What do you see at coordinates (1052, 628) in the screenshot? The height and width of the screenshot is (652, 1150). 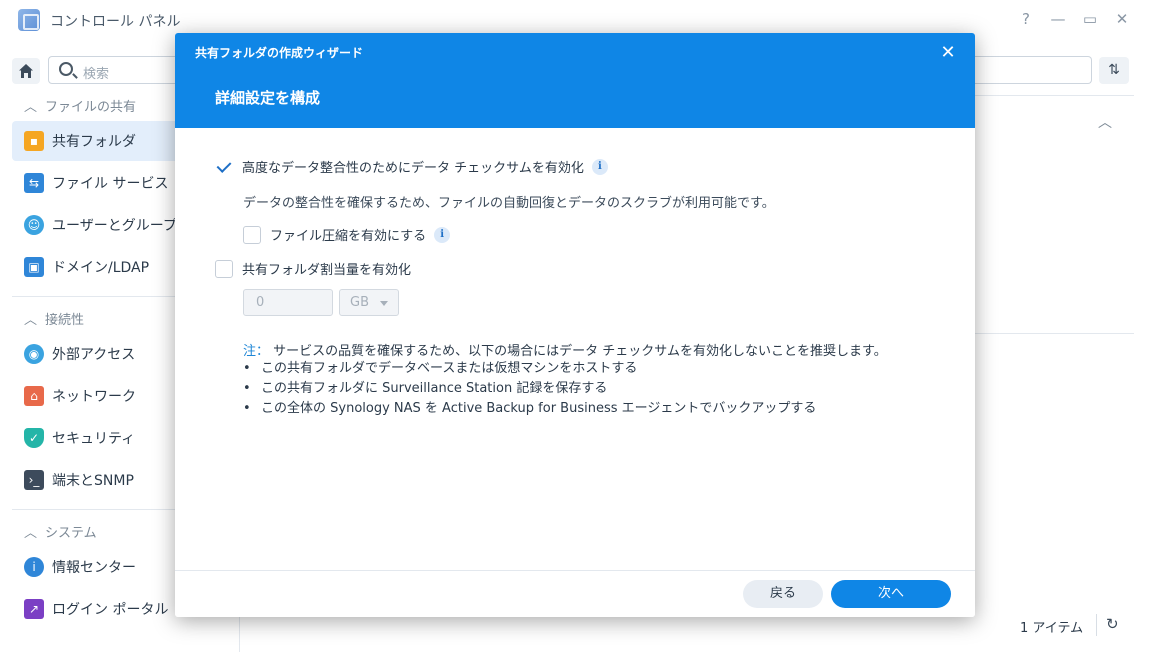 I see `item-count: 1 アイテム` at bounding box center [1052, 628].